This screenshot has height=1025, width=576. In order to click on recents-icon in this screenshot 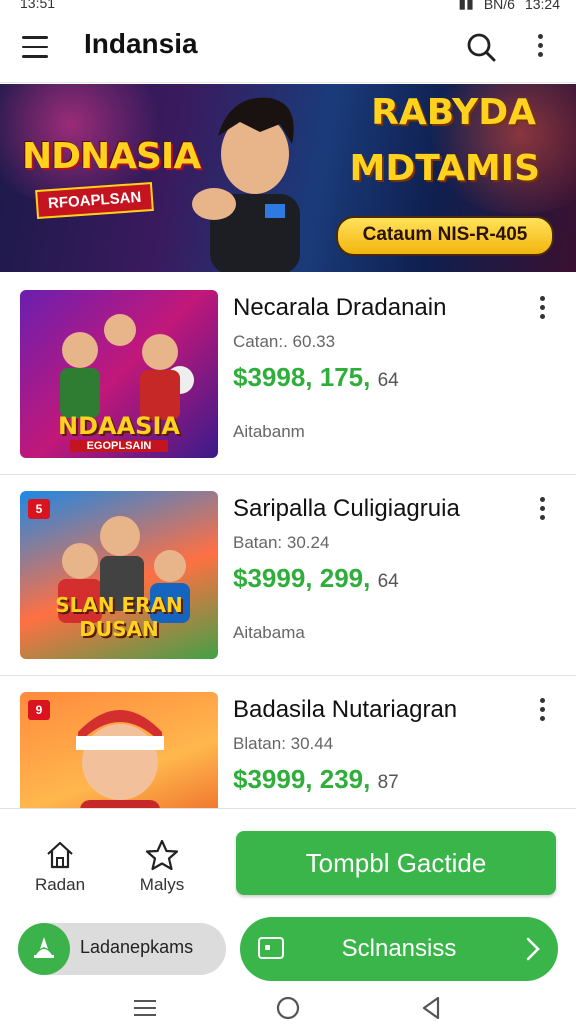, I will do `click(145, 1008)`.